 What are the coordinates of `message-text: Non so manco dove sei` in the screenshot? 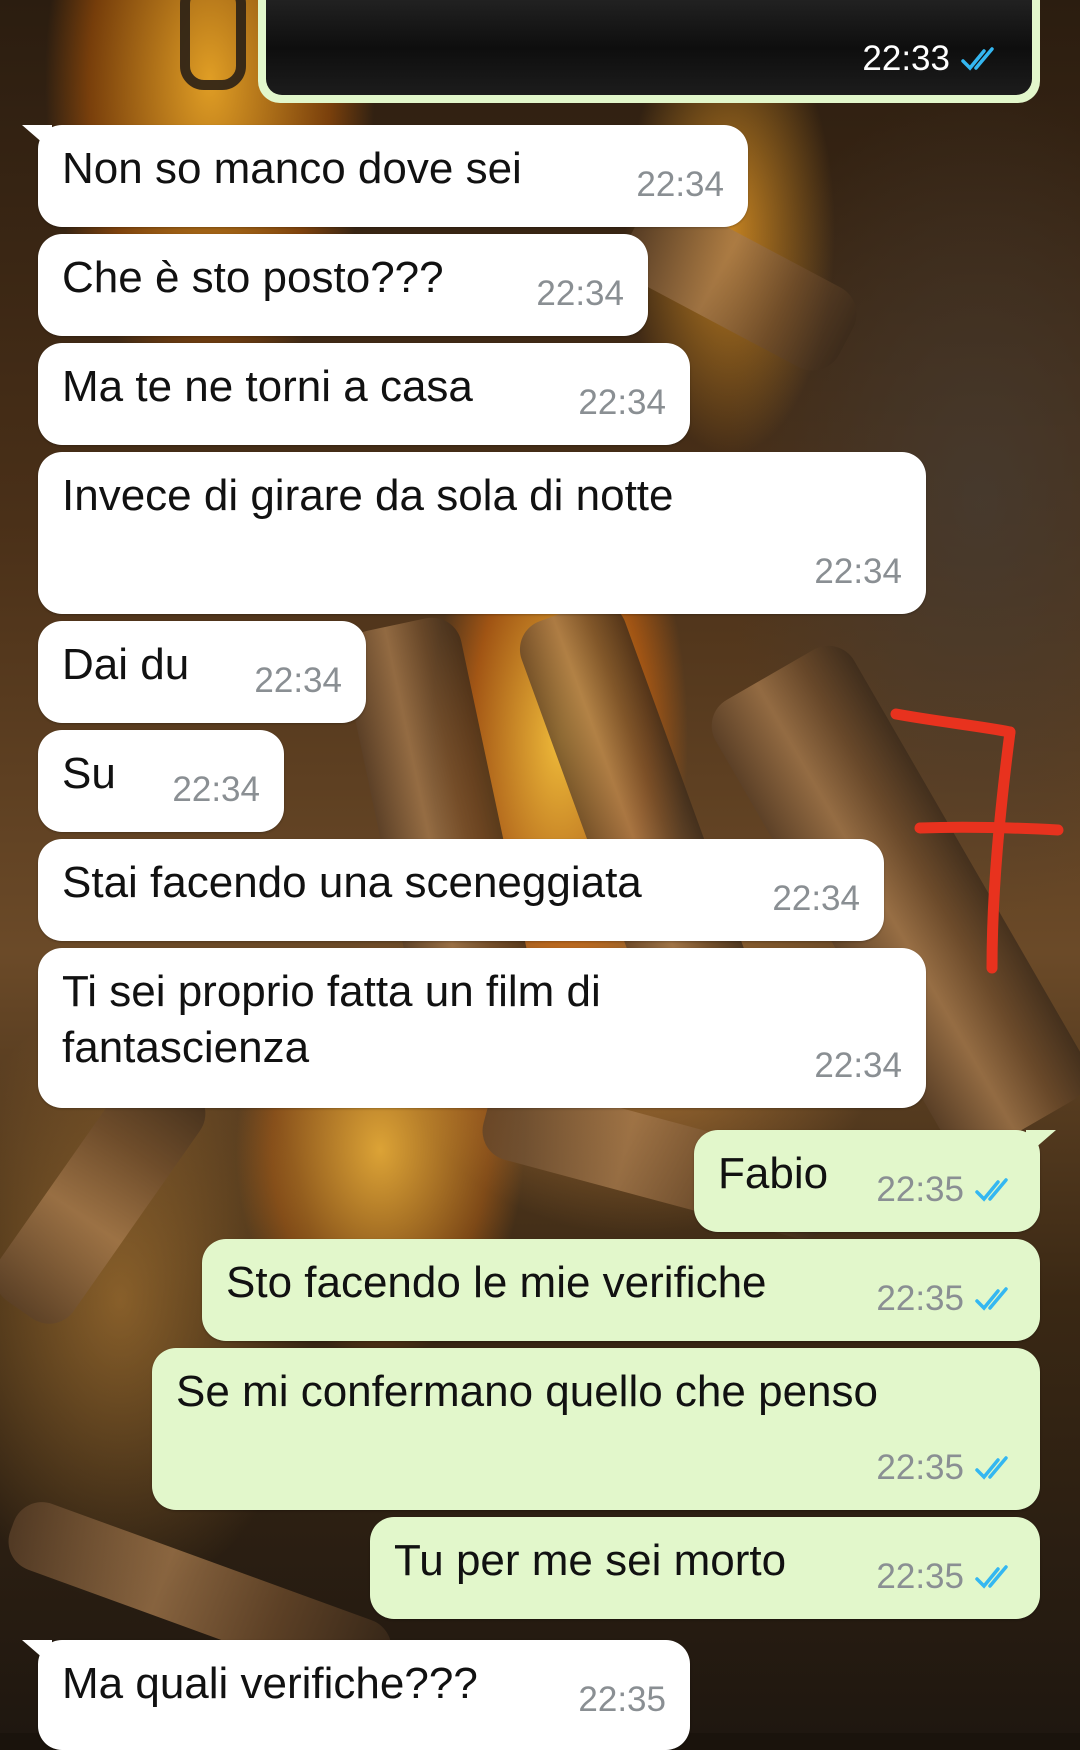 It's located at (292, 168).